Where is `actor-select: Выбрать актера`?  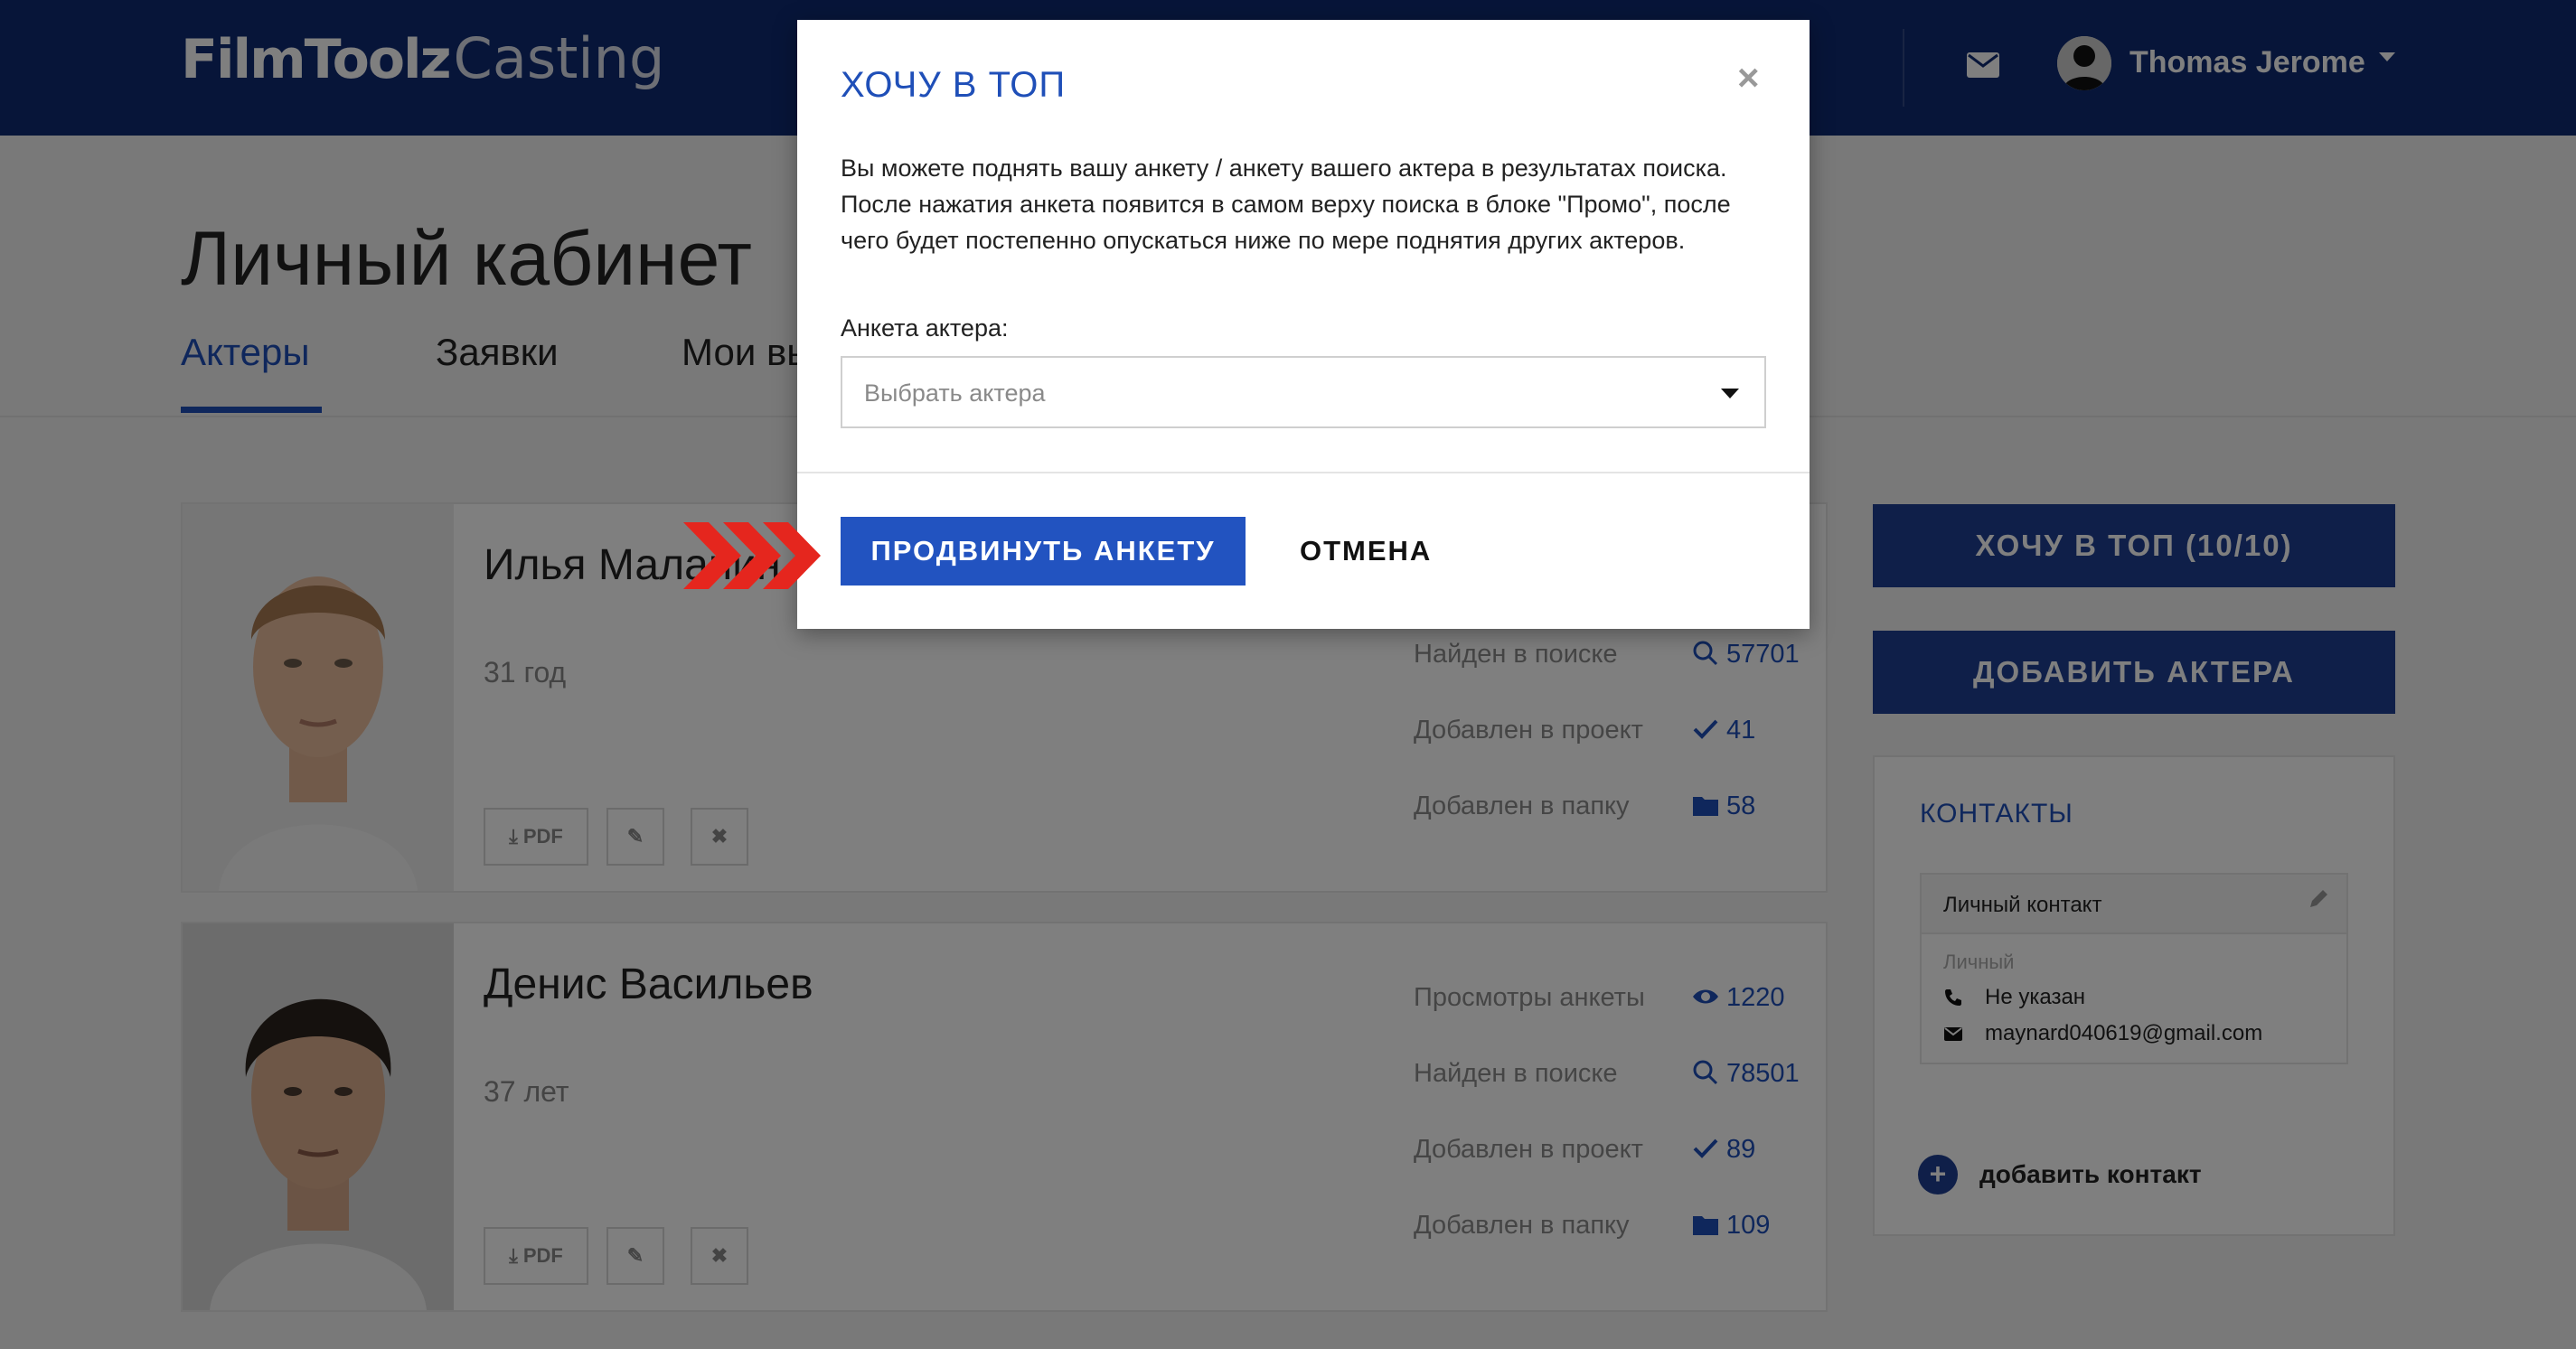
actor-select: Выбрать актера is located at coordinates (1304, 392).